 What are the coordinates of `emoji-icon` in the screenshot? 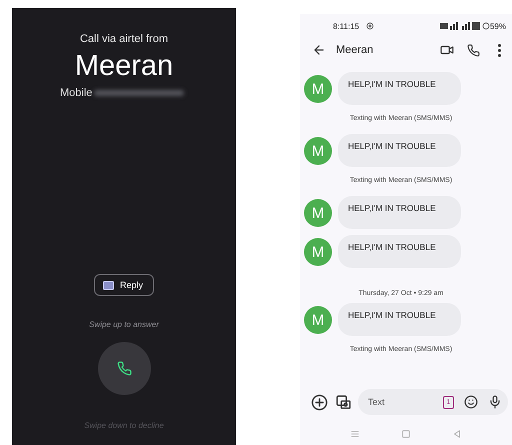 It's located at (471, 402).